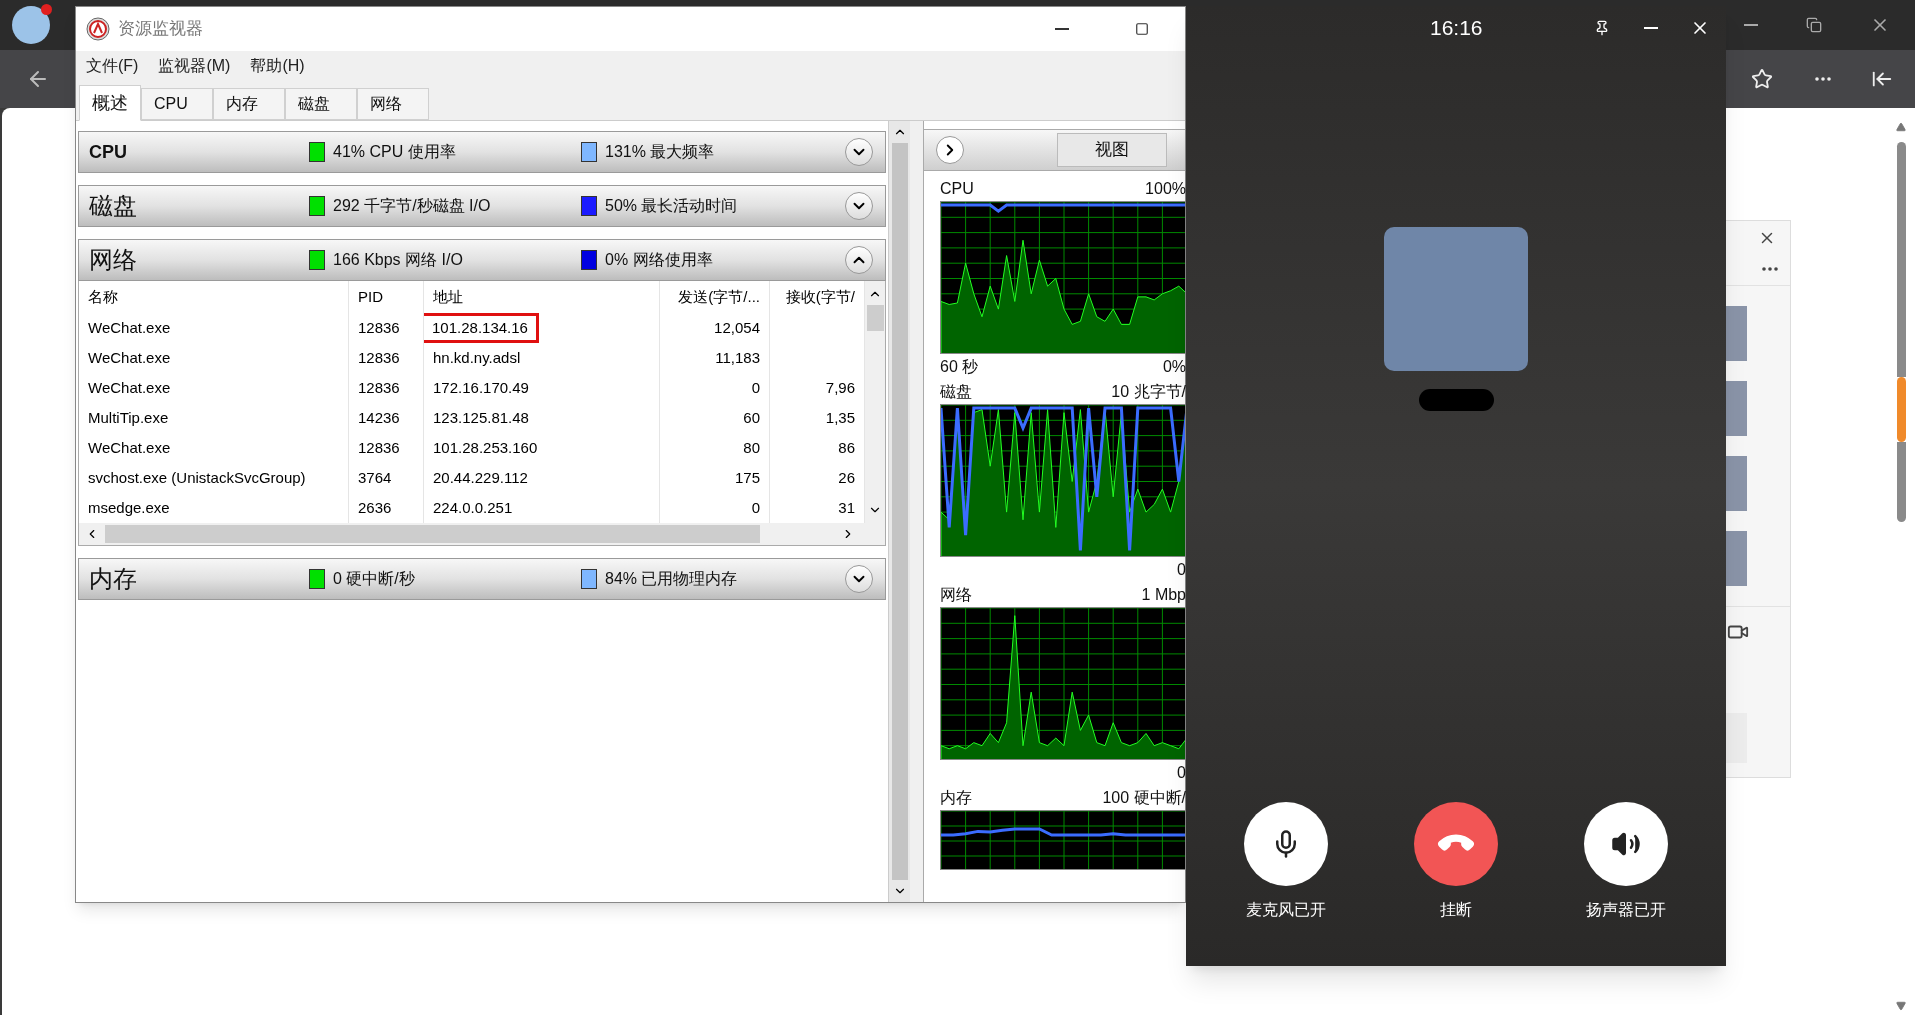 Image resolution: width=1915 pixels, height=1015 pixels. I want to click on window-title: 资源监视器, so click(160, 29).